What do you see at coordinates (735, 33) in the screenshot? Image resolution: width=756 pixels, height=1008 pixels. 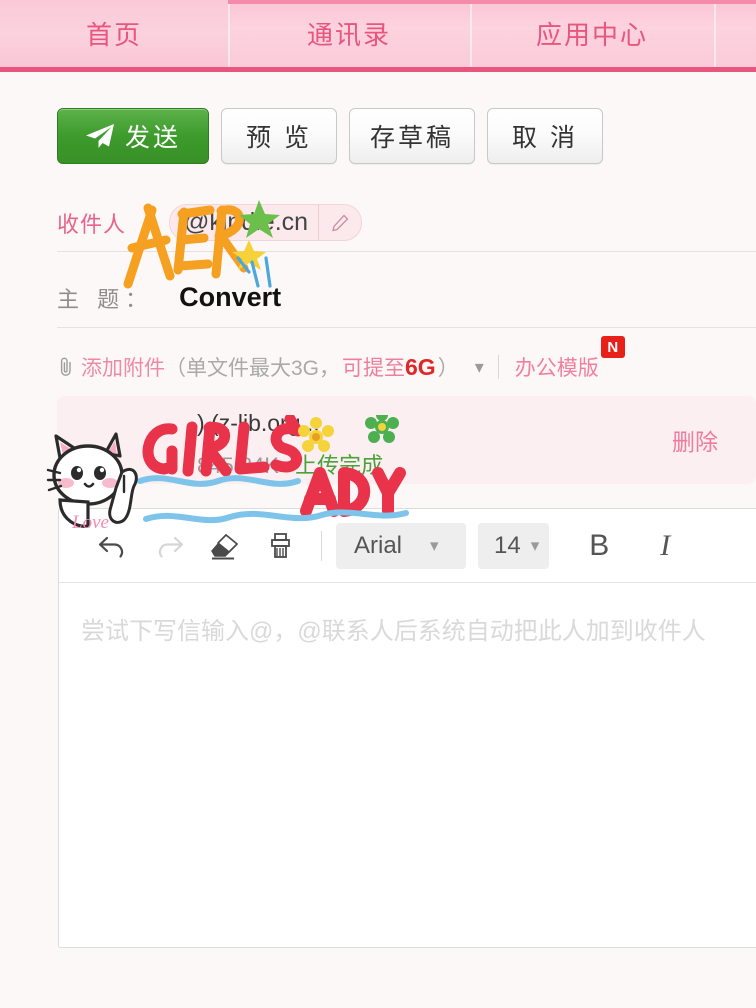 I see `nav-tab-overflow` at bounding box center [735, 33].